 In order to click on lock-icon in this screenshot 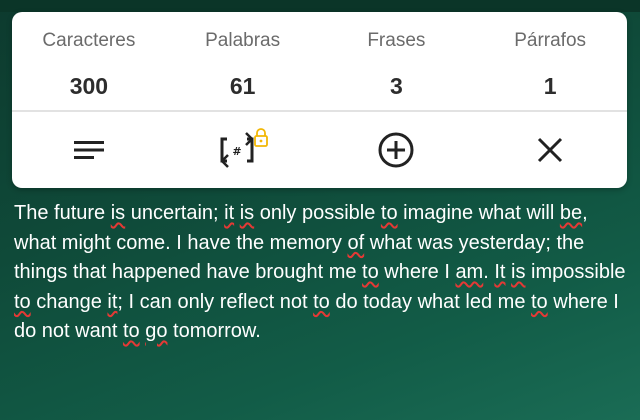, I will do `click(260, 137)`.